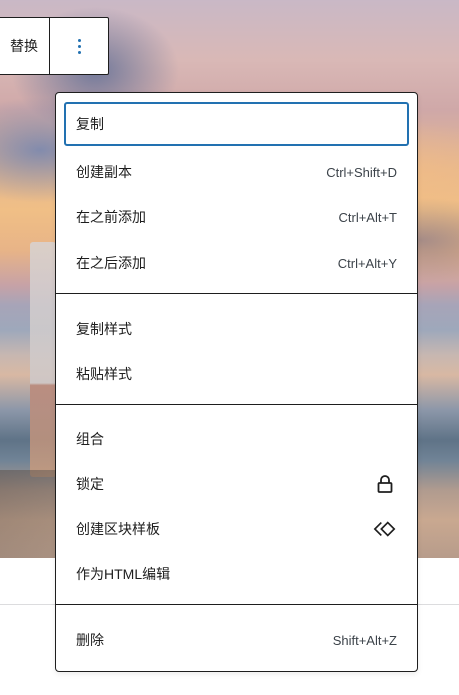 This screenshot has width=459, height=695. I want to click on menu-item-label: 创建副本, so click(104, 172).